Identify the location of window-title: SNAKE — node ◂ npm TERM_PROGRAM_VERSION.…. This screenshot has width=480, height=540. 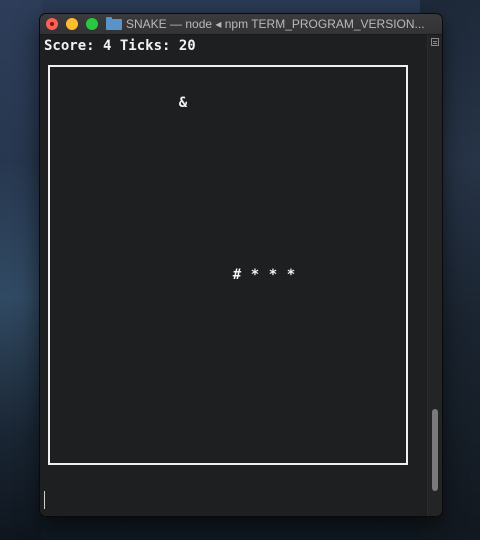
(275, 24).